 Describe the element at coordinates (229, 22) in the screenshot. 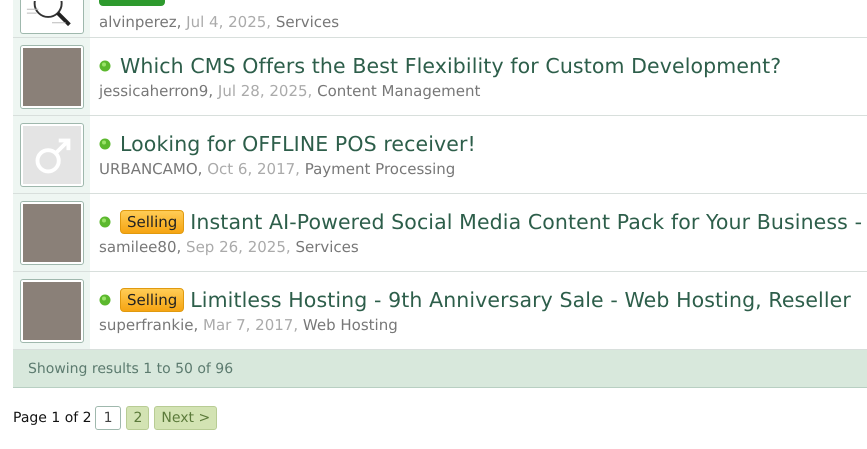

I see `date-link: Jul 4, 2025,` at that location.